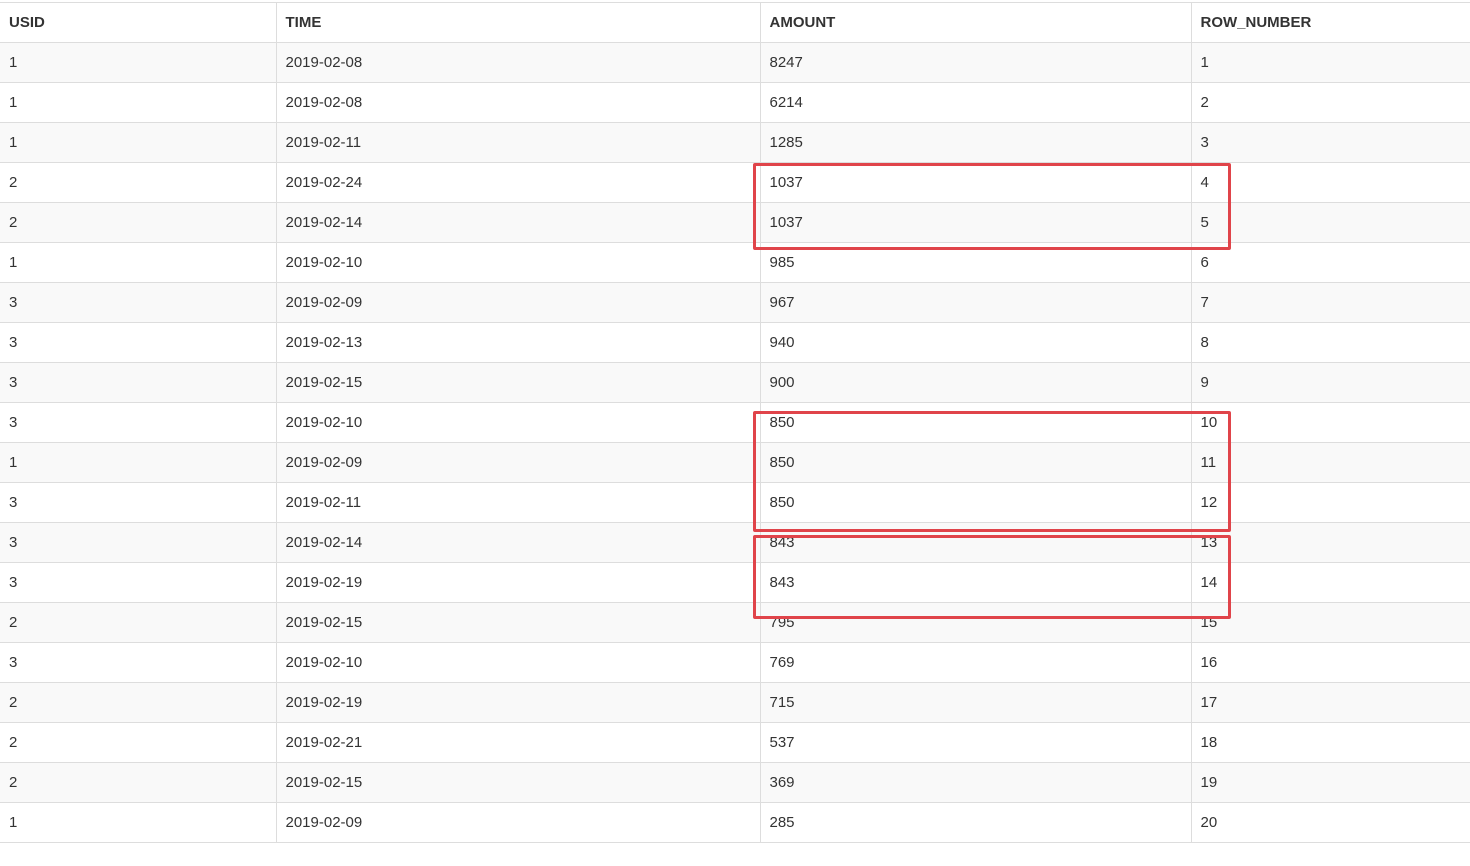 This screenshot has width=1470, height=866. What do you see at coordinates (1330, 582) in the screenshot?
I see `cell-row-number: 14` at bounding box center [1330, 582].